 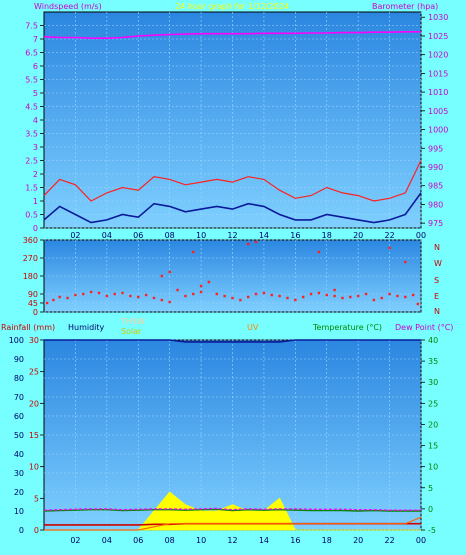 I want to click on temperature-tick-label: 35, so click(x=433, y=361).